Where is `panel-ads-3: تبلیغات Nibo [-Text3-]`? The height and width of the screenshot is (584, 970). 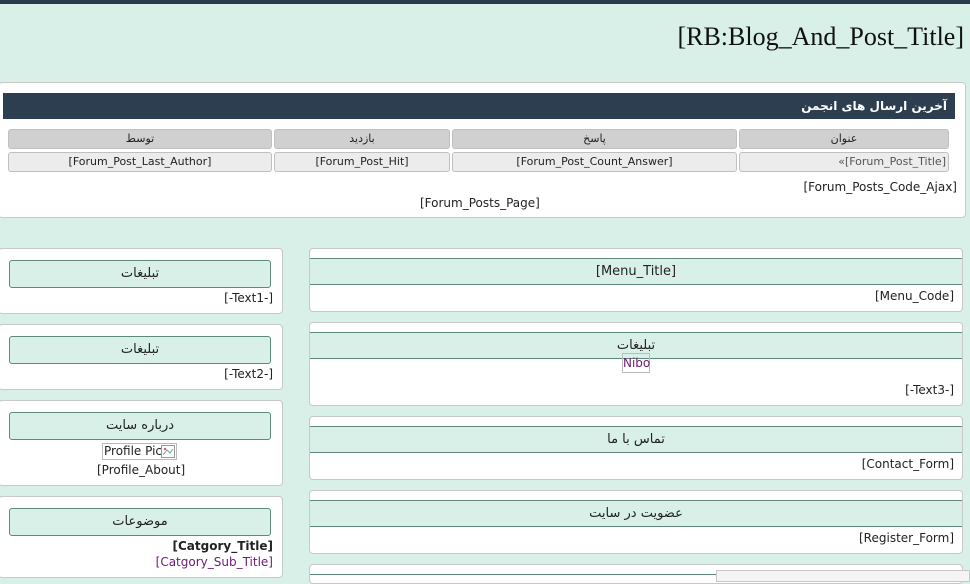
panel-ads-3: تبلیغات Nibo [-Text3-] is located at coordinates (636, 364).